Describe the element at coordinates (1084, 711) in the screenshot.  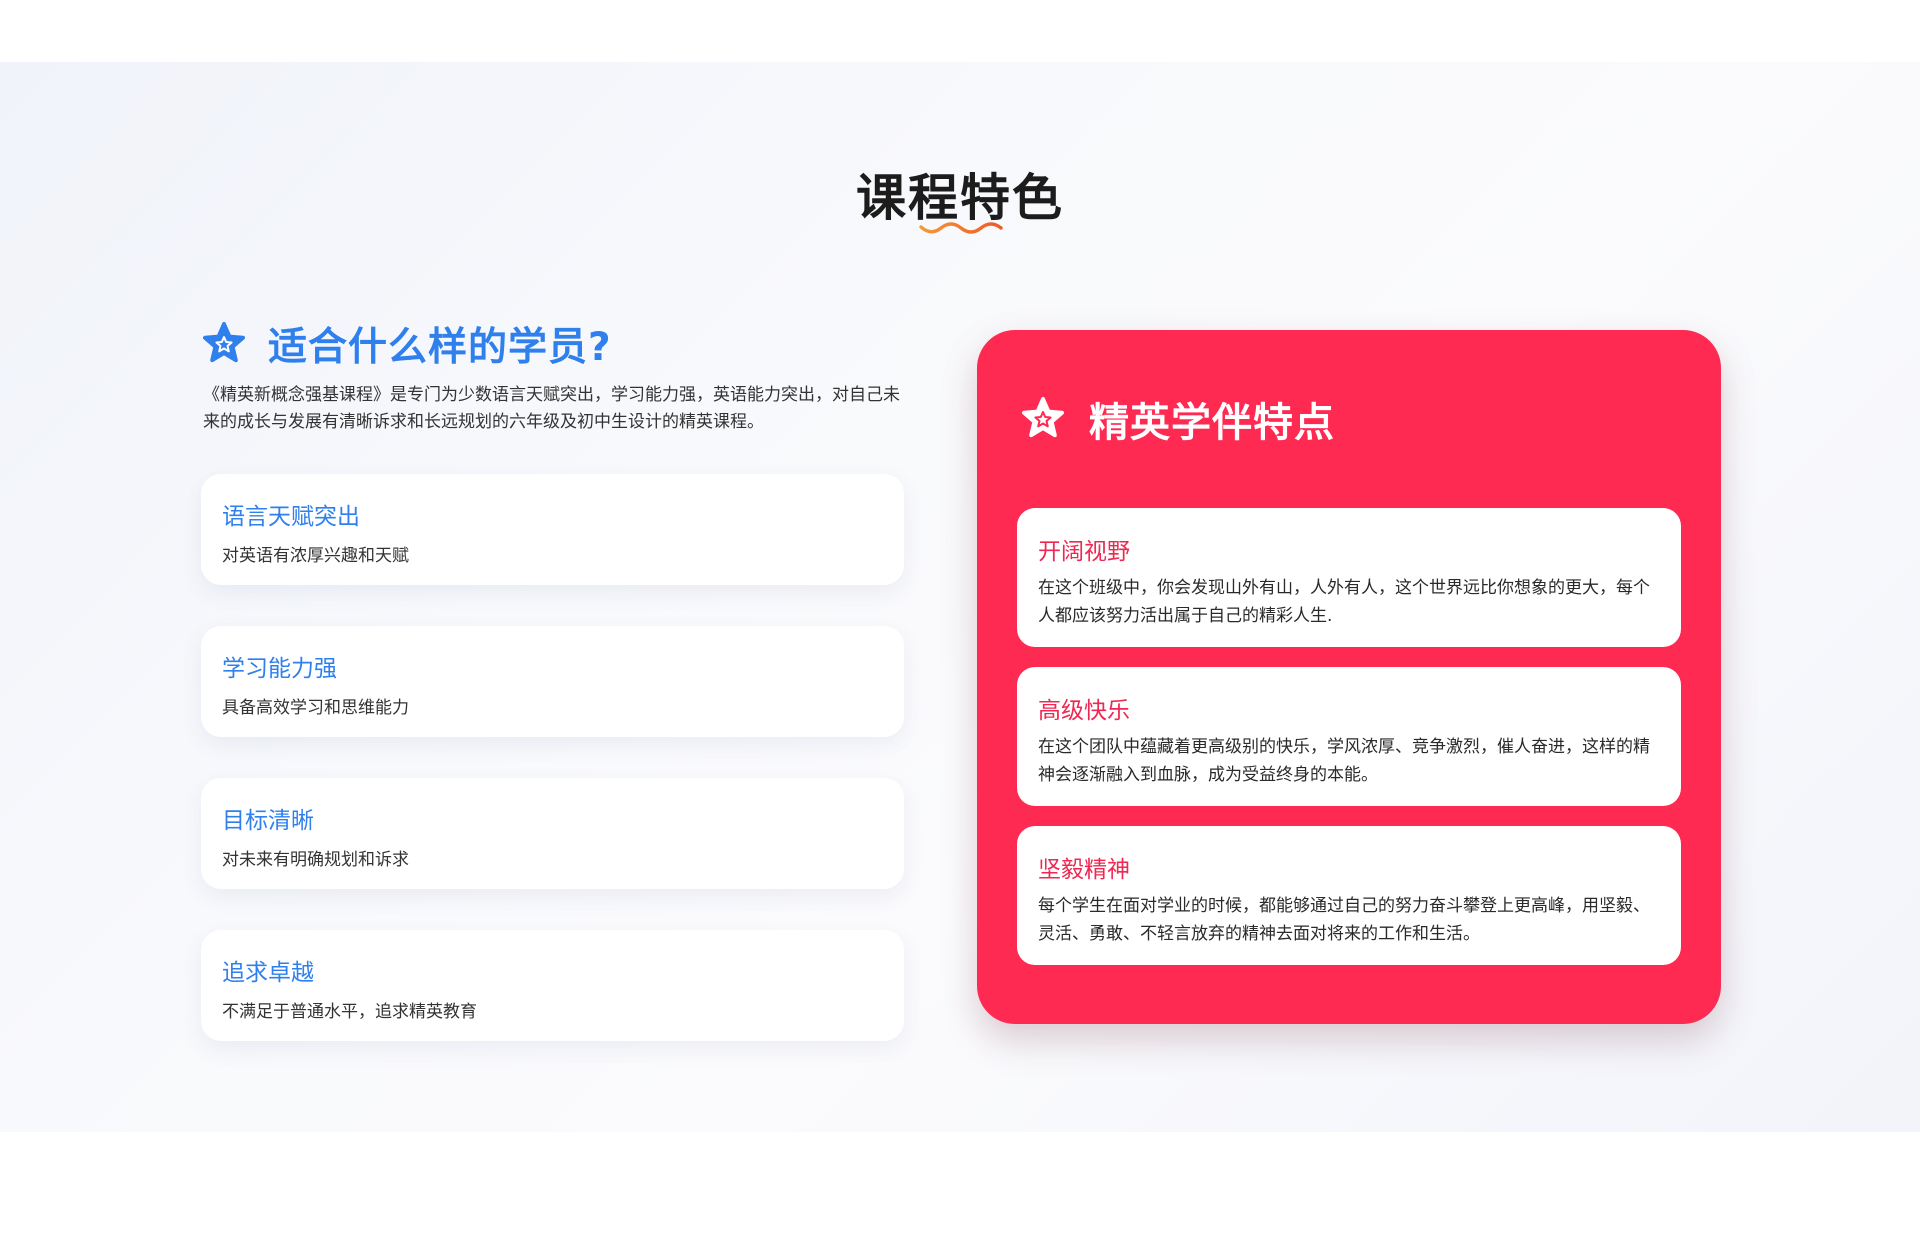
I see `trait-title: 高级快乐` at that location.